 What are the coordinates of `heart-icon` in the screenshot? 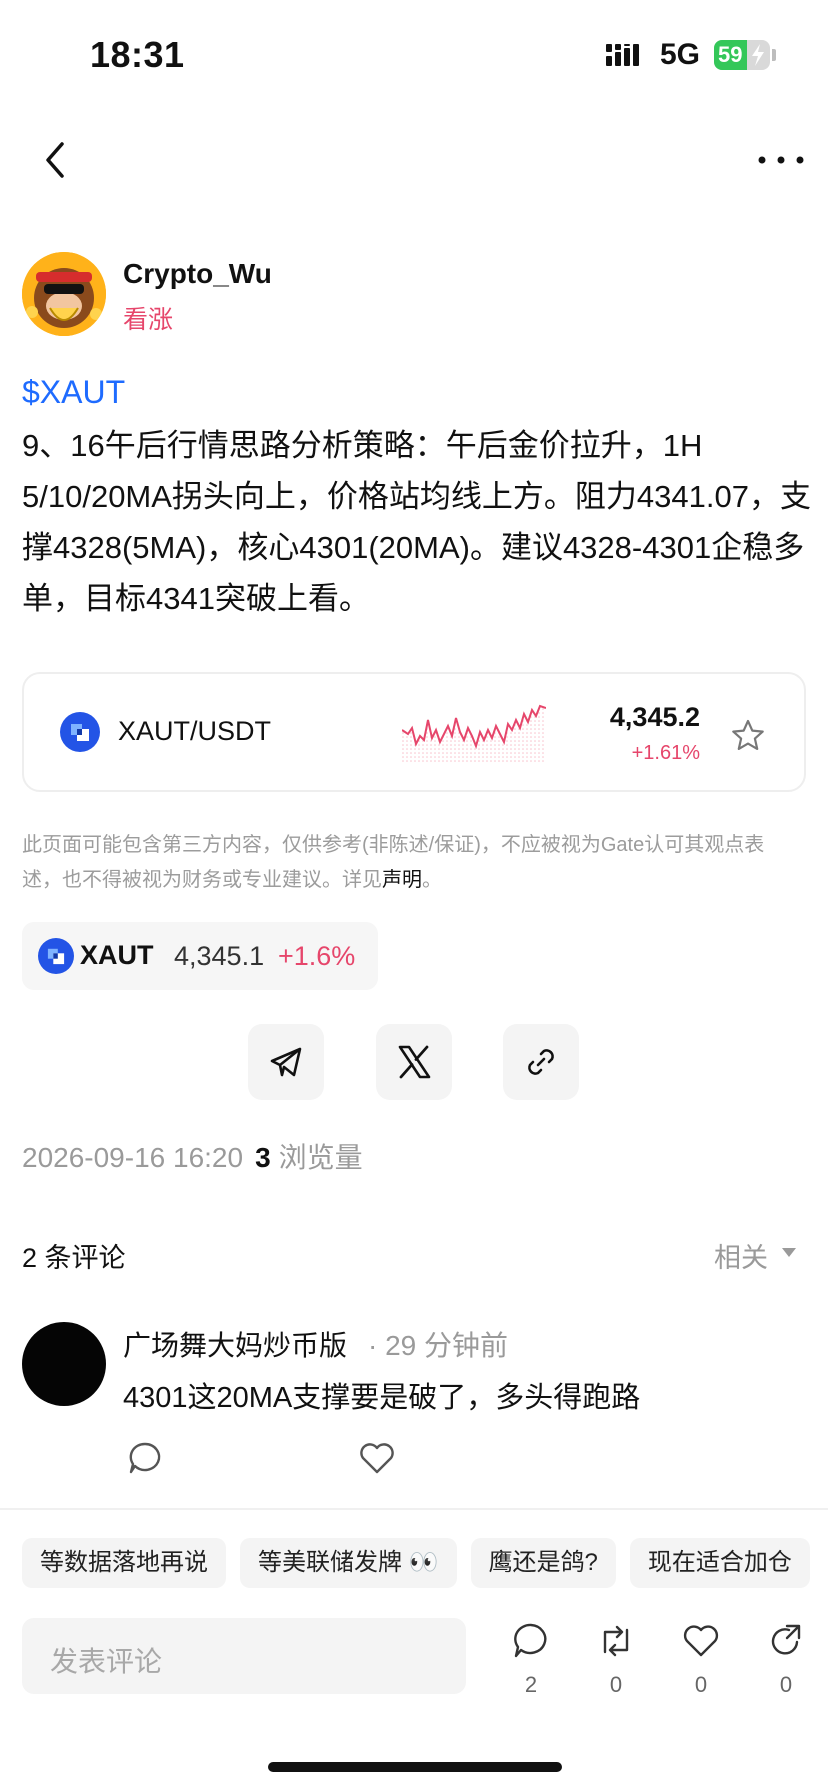 It's located at (701, 1641).